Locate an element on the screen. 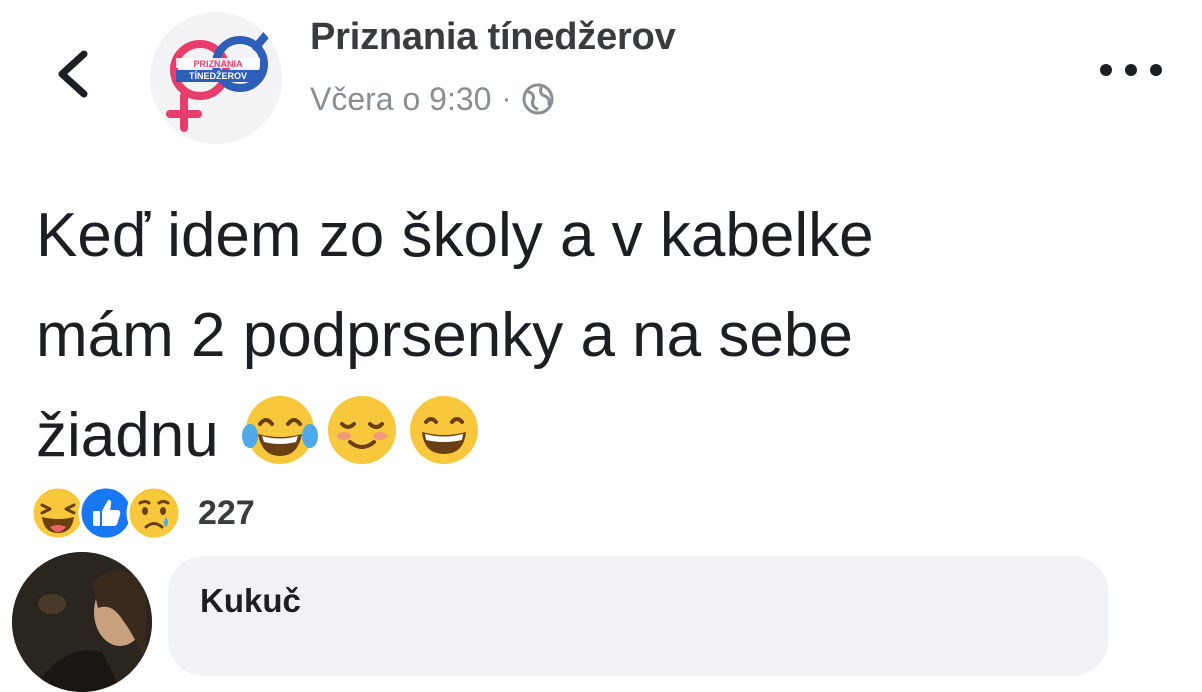 This screenshot has width=1202, height=692. commenter-avatar is located at coordinates (82, 622).